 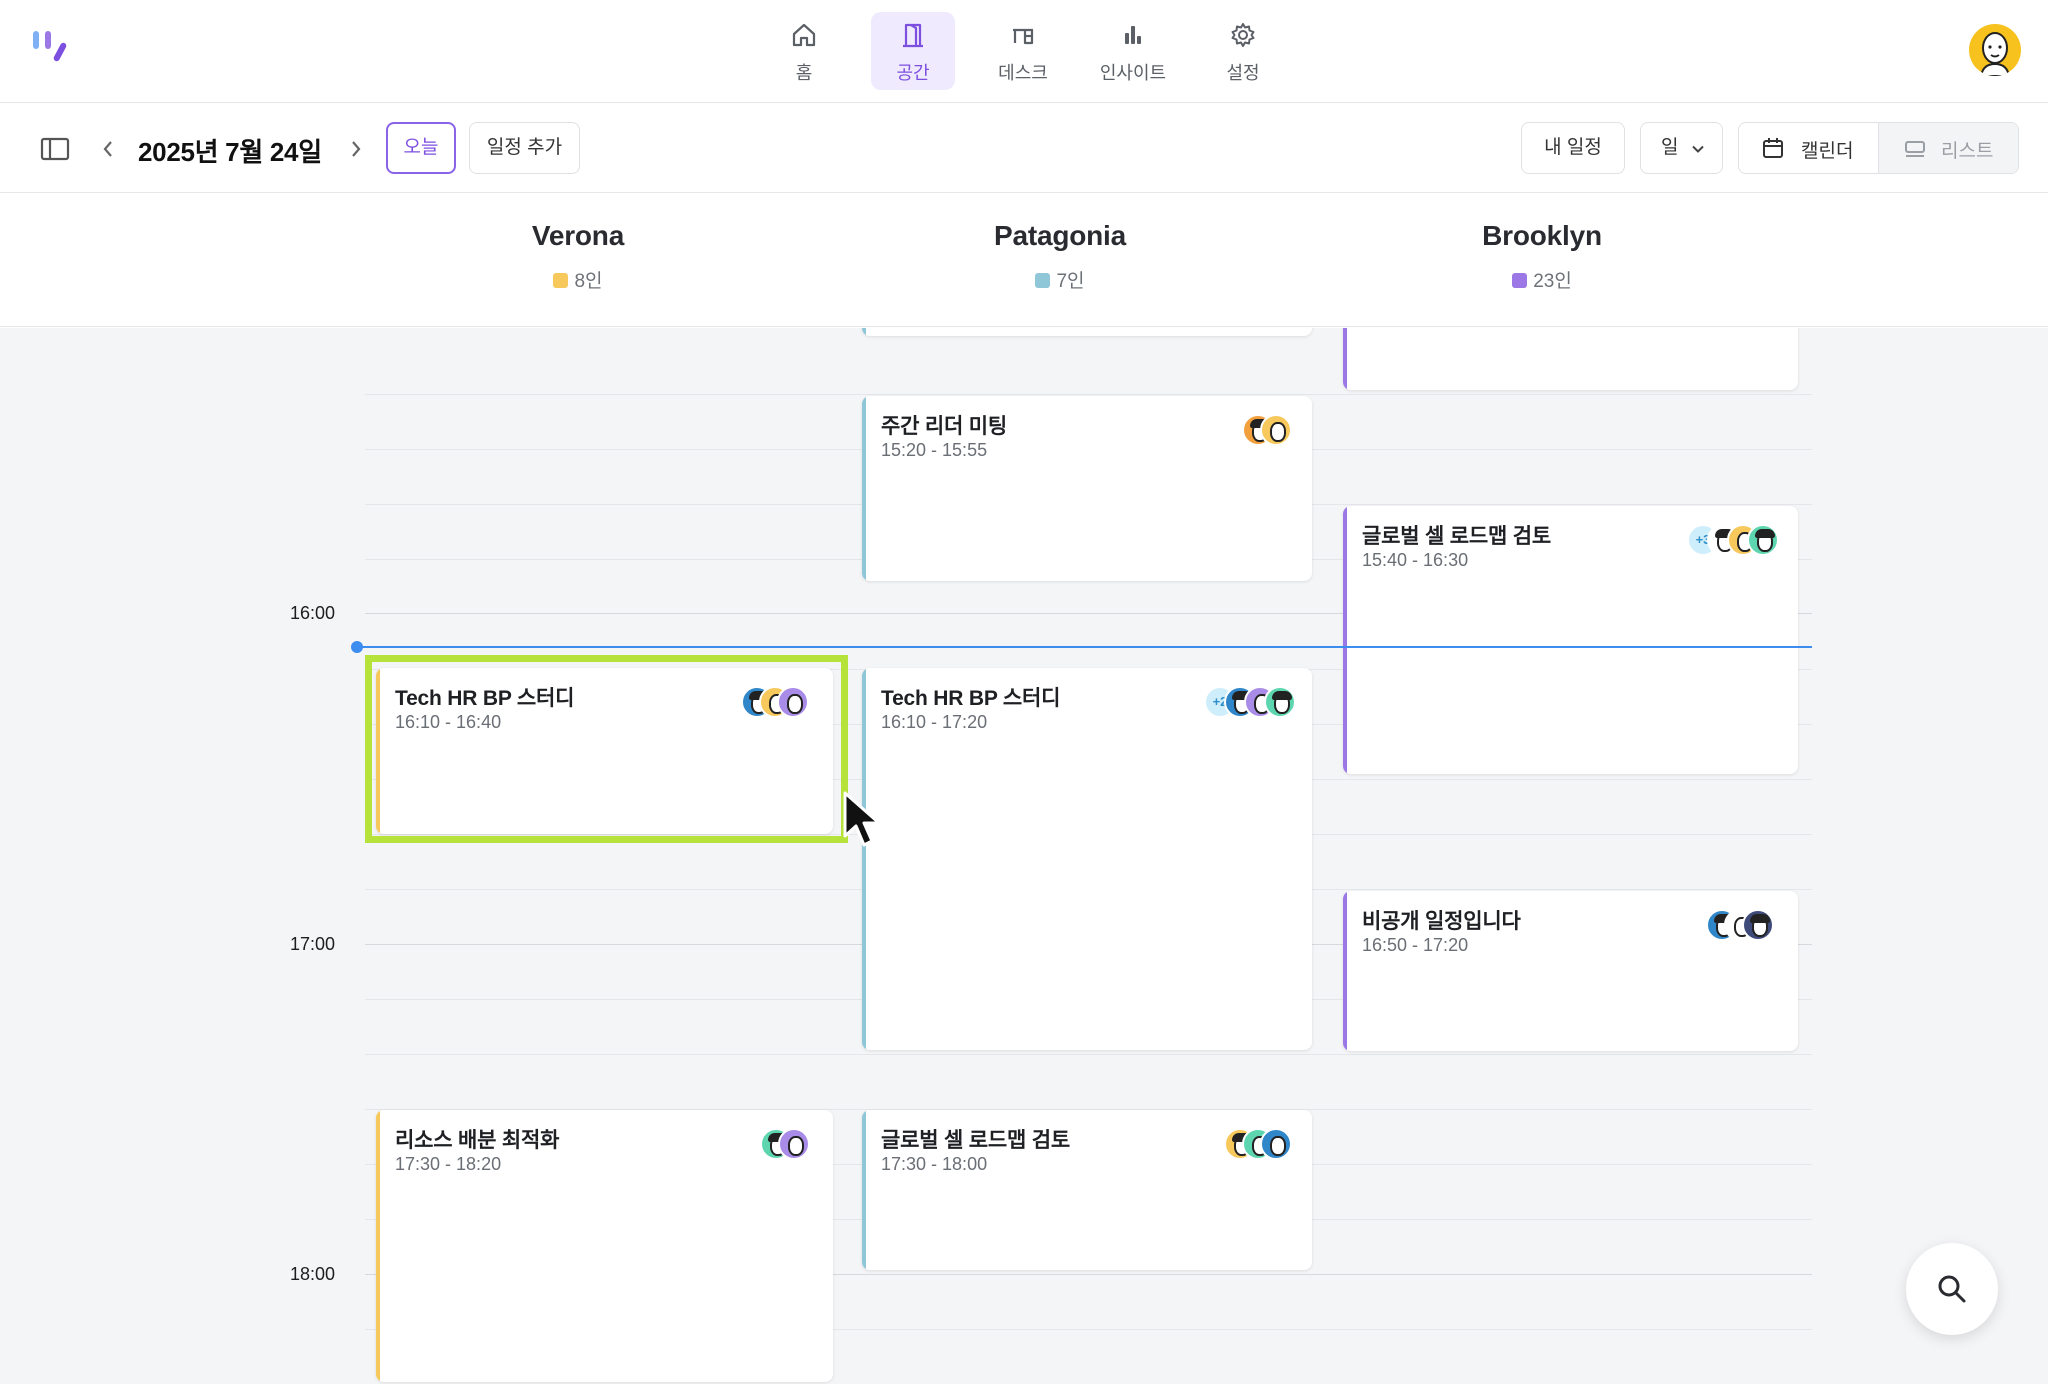 I want to click on today-button: 오늘, so click(x=421, y=148).